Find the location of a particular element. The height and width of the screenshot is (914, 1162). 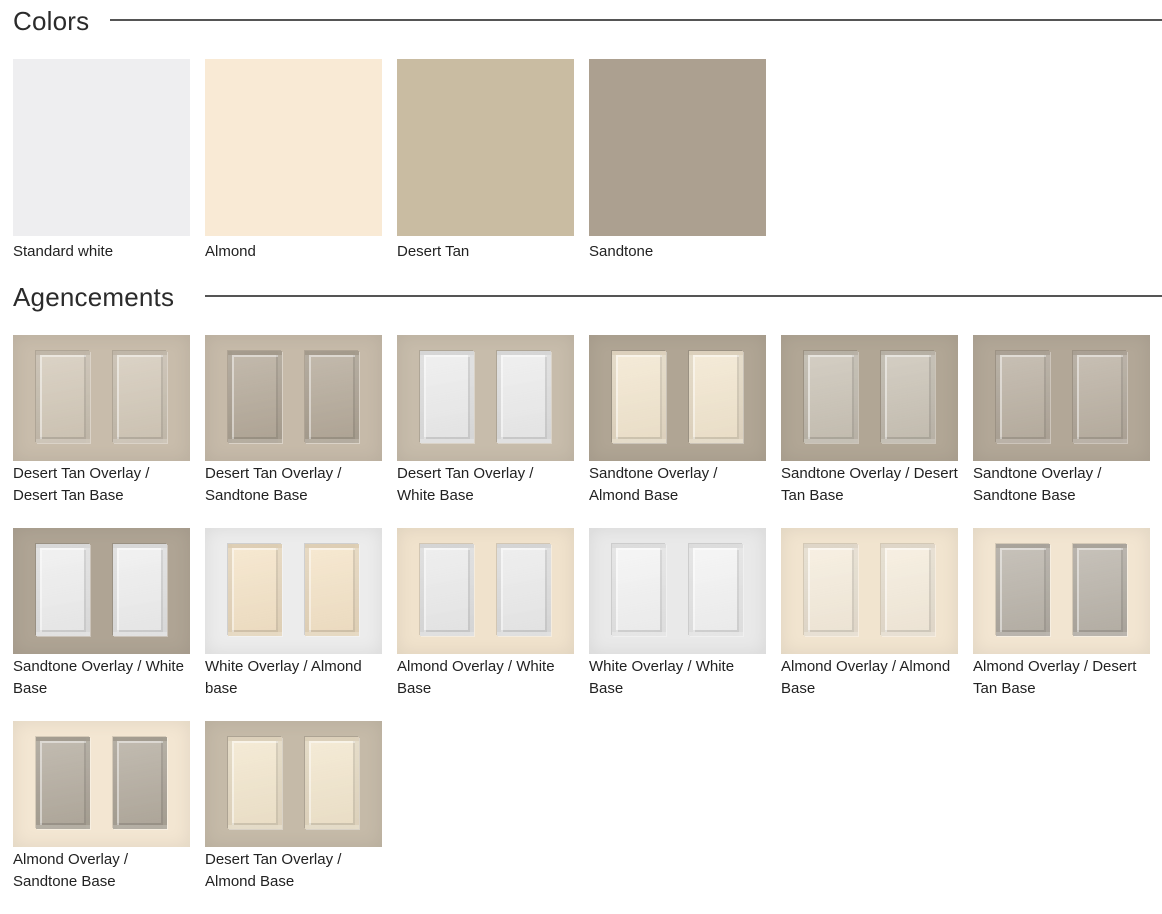

combination-card: Sandtone Overlay / Sandtone Base is located at coordinates (1061, 431).